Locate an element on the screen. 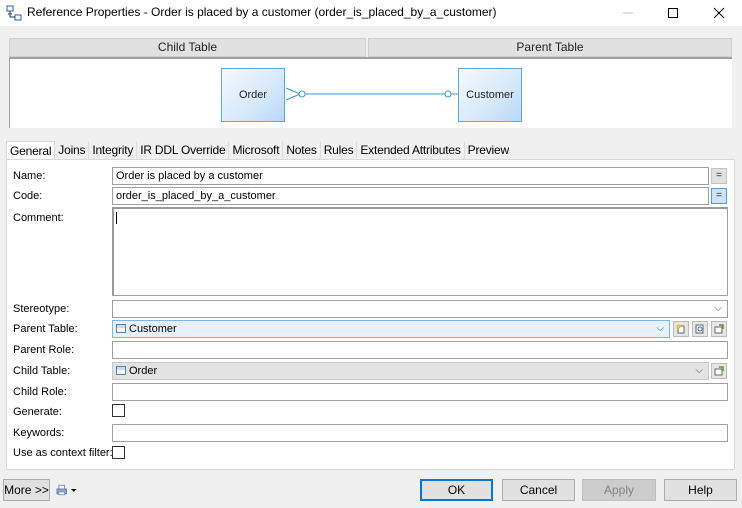  name-input: Order is placed by a customer is located at coordinates (410, 176).